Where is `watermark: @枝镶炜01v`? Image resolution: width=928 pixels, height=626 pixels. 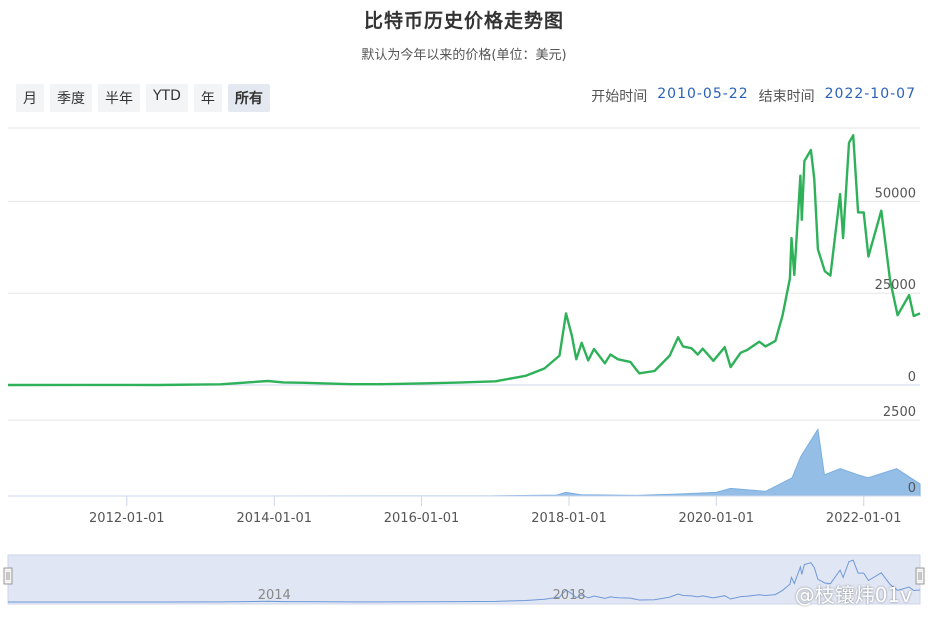 watermark: @枝镶炜01v is located at coordinates (853, 595).